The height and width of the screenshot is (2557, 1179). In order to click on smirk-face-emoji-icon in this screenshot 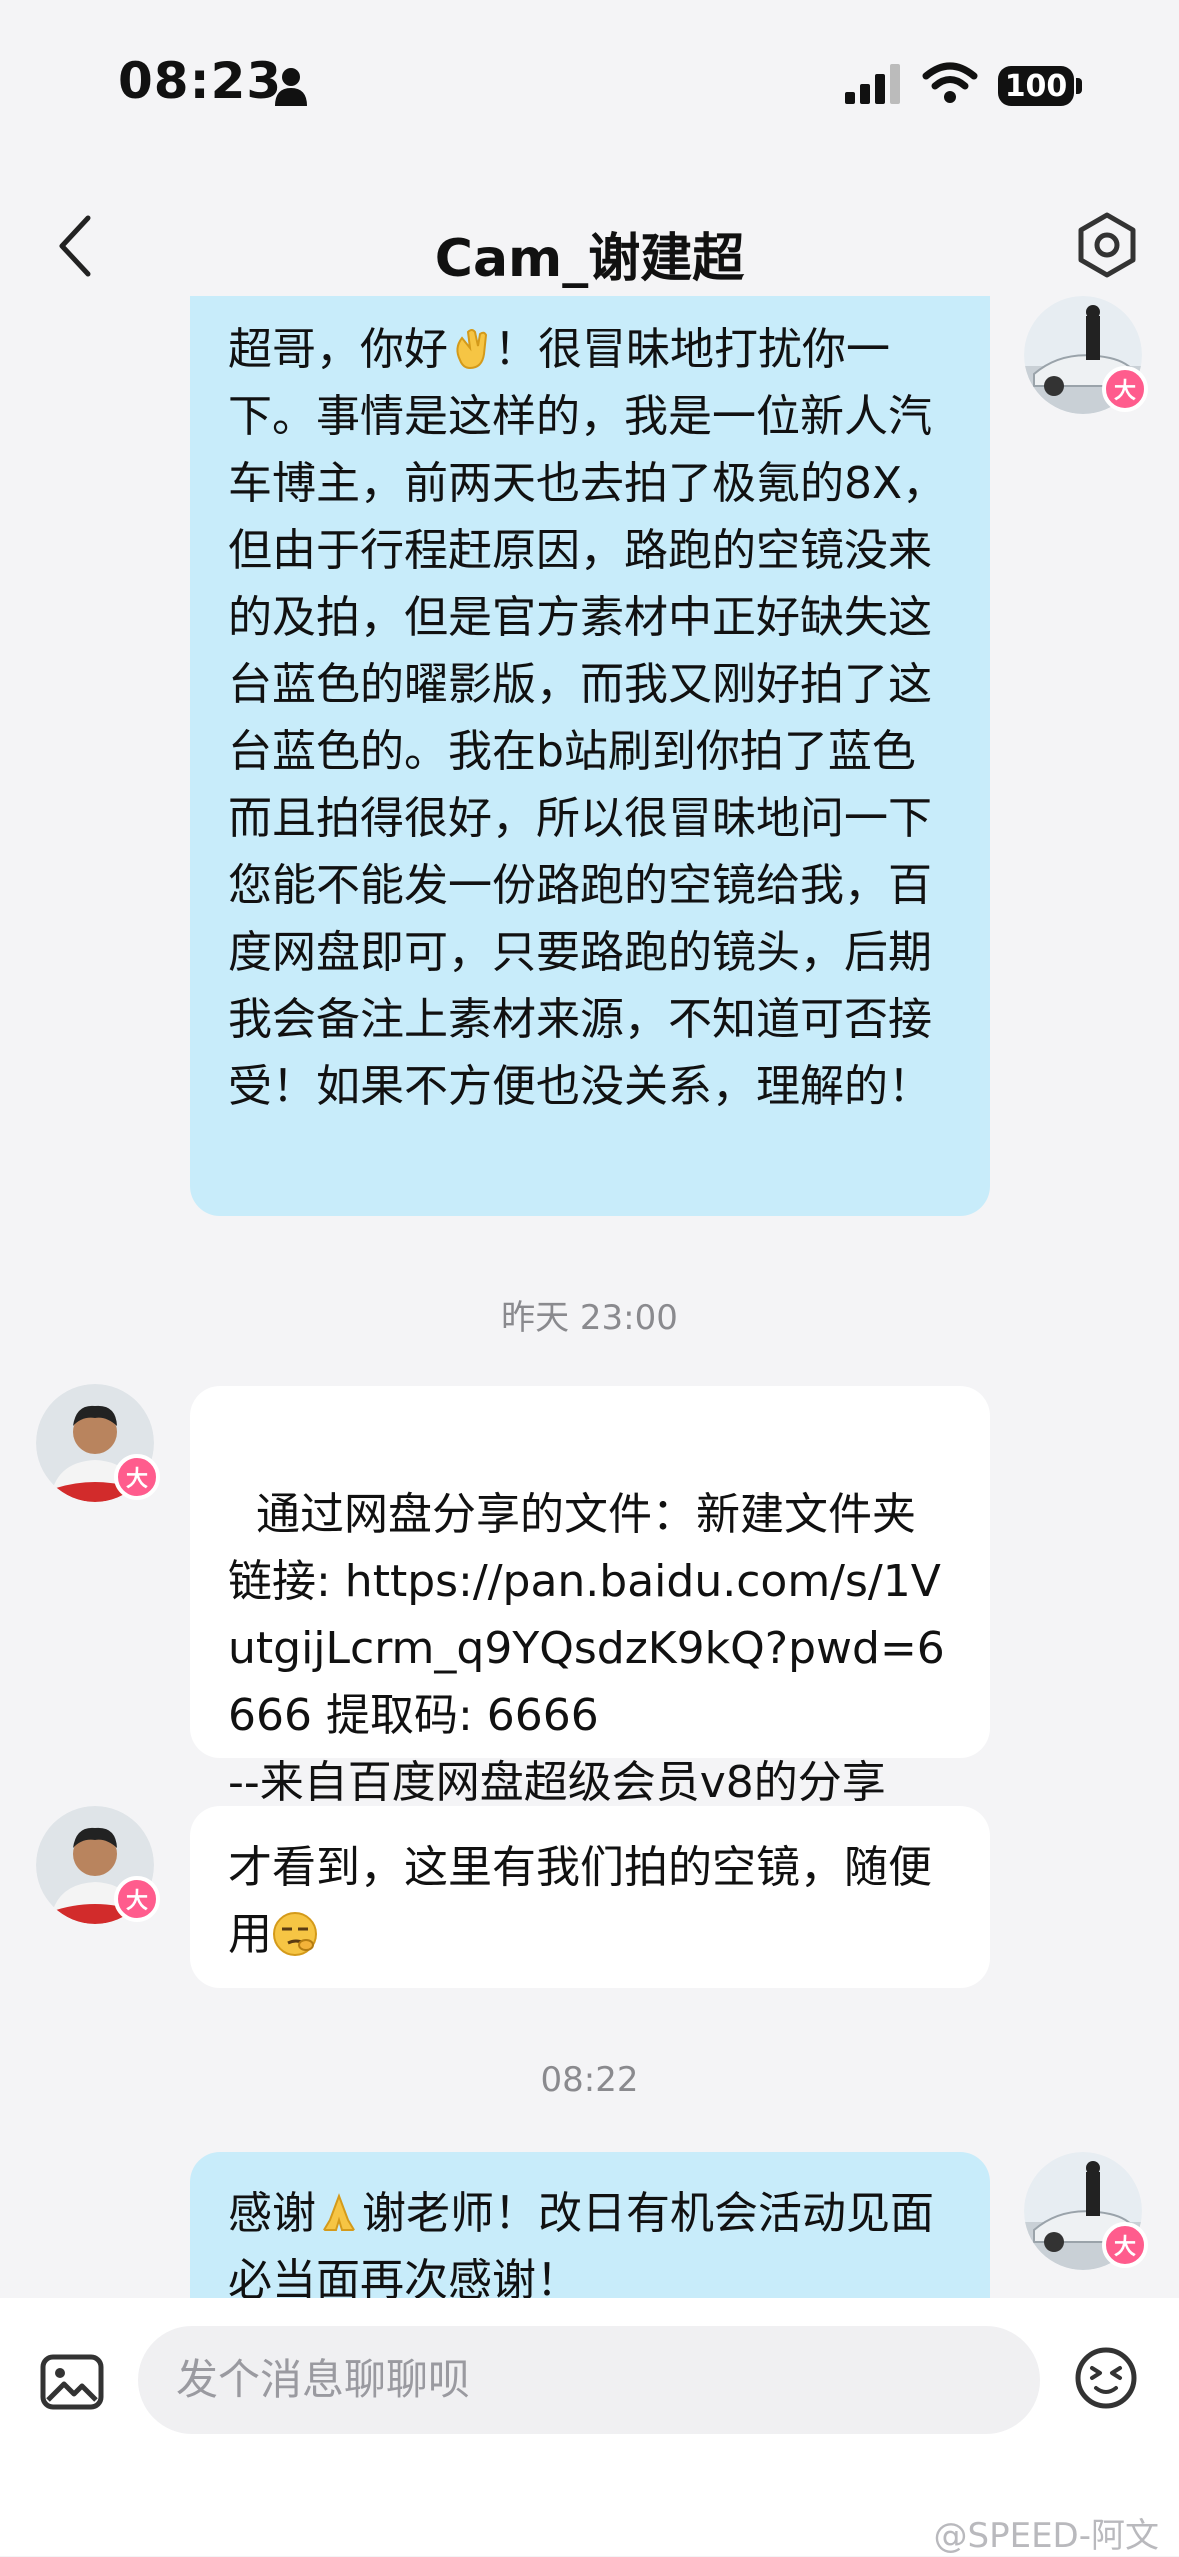, I will do `click(295, 1934)`.